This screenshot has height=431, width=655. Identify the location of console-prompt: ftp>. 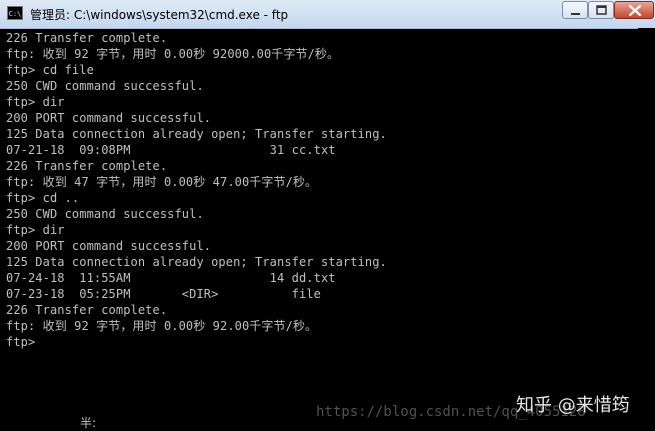
(21, 342).